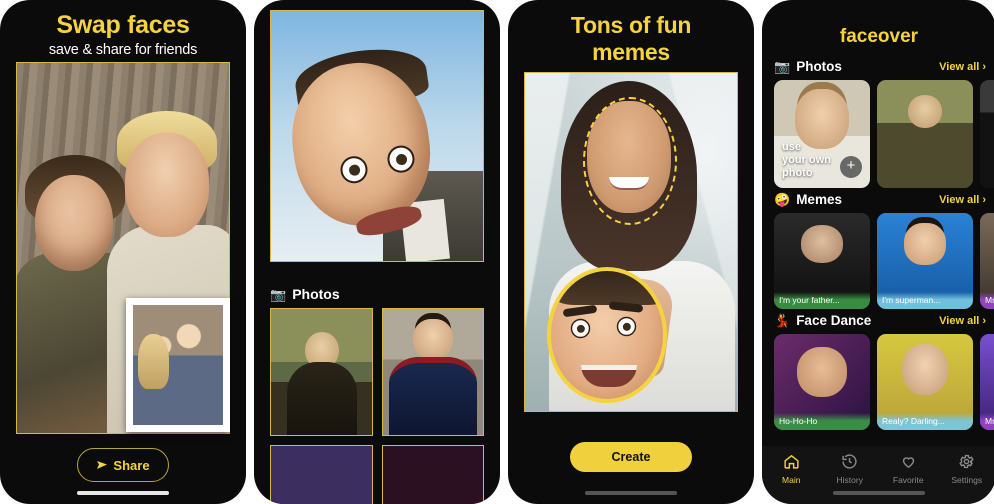  I want to click on original-photo-inset, so click(178, 365).